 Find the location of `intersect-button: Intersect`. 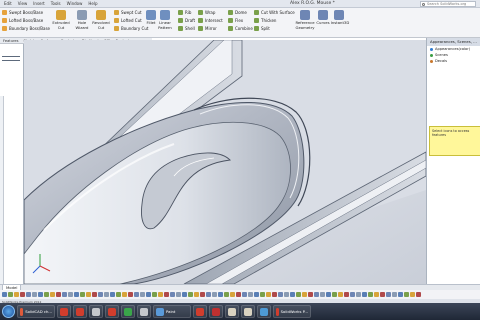

intersect-button: Intersect is located at coordinates (210, 20).